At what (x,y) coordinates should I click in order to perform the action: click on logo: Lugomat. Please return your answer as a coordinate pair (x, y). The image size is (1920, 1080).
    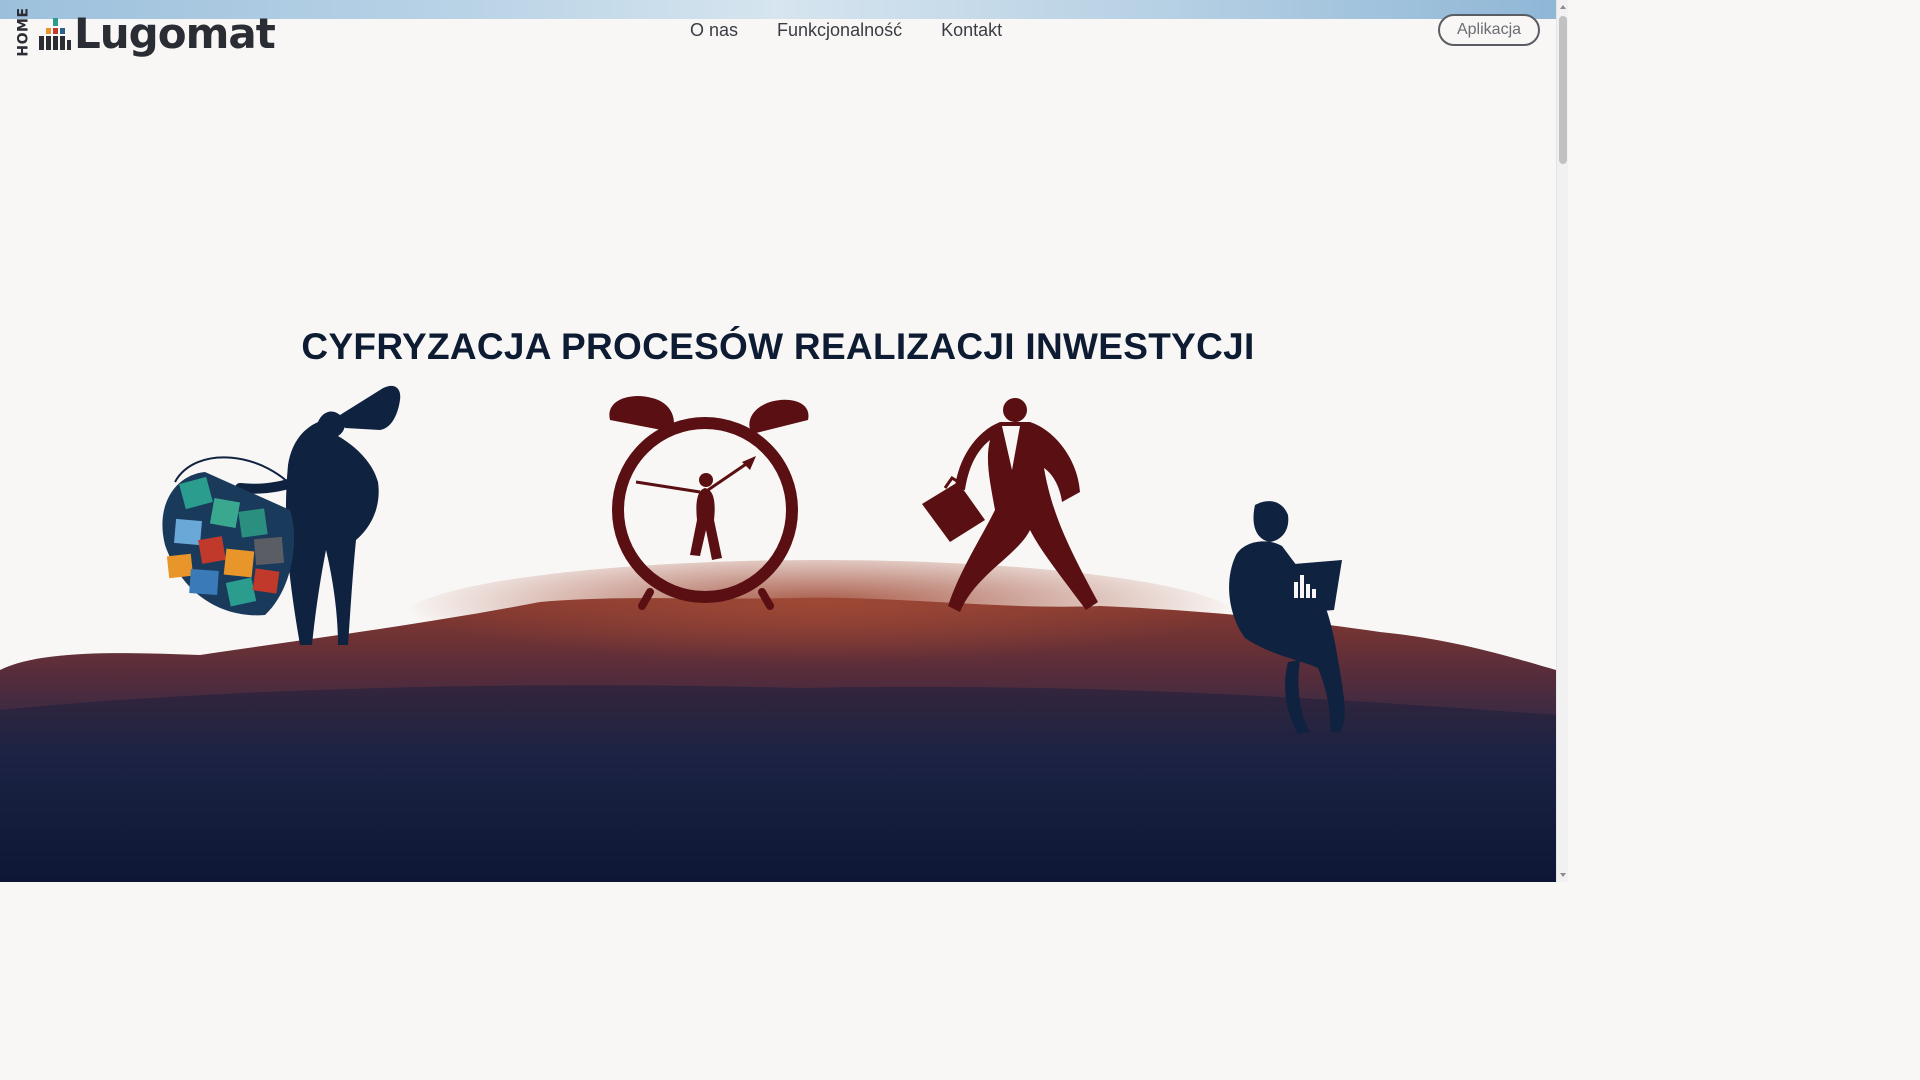
    Looking at the image, I should click on (157, 33).